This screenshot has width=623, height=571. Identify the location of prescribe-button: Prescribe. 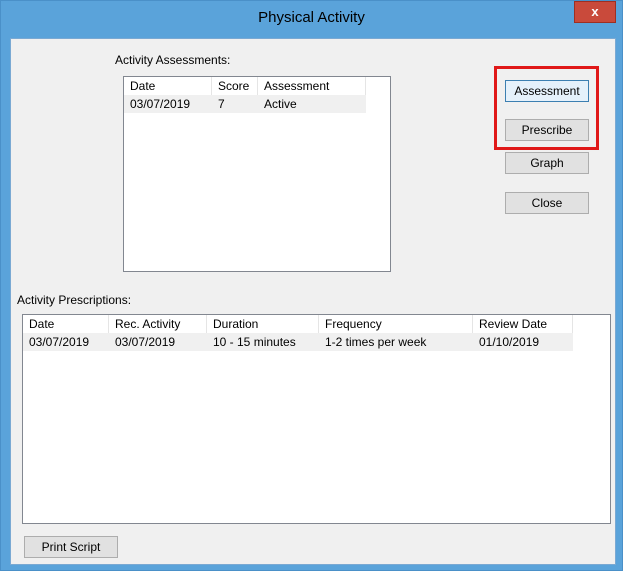
(547, 130).